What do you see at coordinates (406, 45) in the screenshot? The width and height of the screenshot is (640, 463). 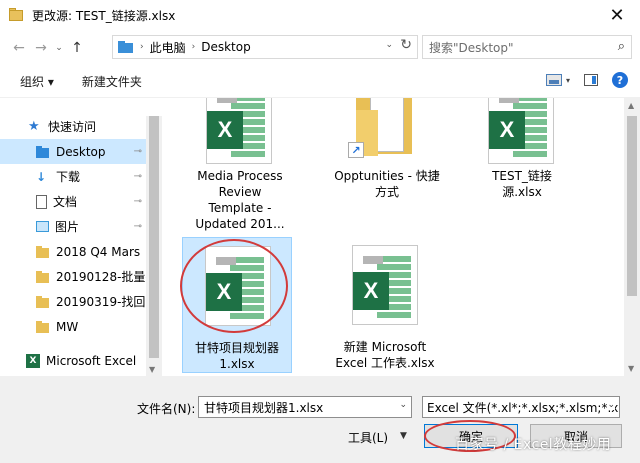 I see `refresh-icon: ↻` at bounding box center [406, 45].